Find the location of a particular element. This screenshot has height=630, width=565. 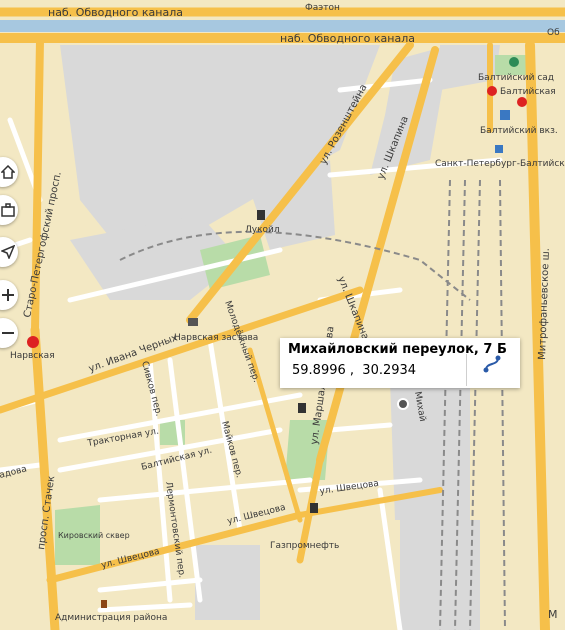

poi-label-baltiyskaya-metro: Балтийская is located at coordinates (528, 92).